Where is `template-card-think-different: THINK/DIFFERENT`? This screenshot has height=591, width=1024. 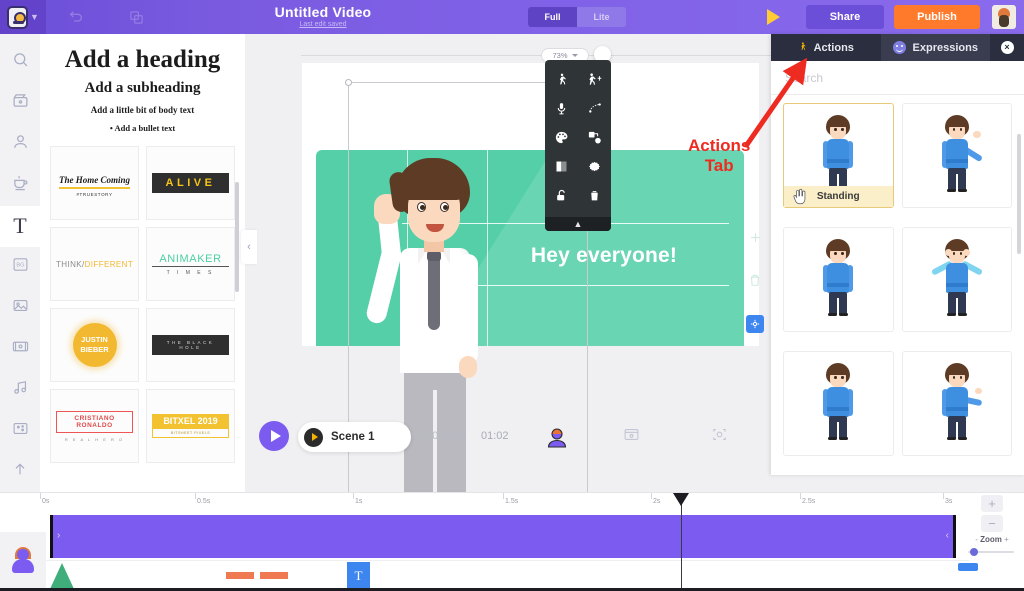
template-card-think-different: THINK/DIFFERENT is located at coordinates (94, 264).